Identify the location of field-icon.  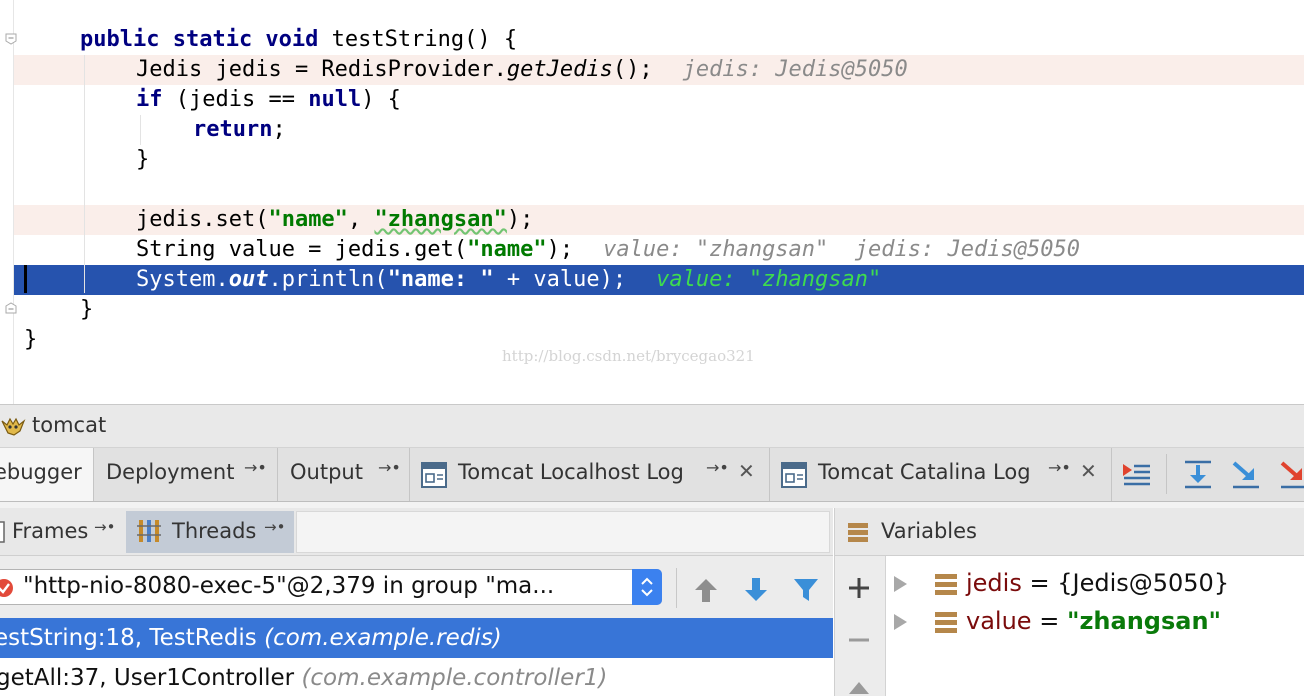
(946, 584).